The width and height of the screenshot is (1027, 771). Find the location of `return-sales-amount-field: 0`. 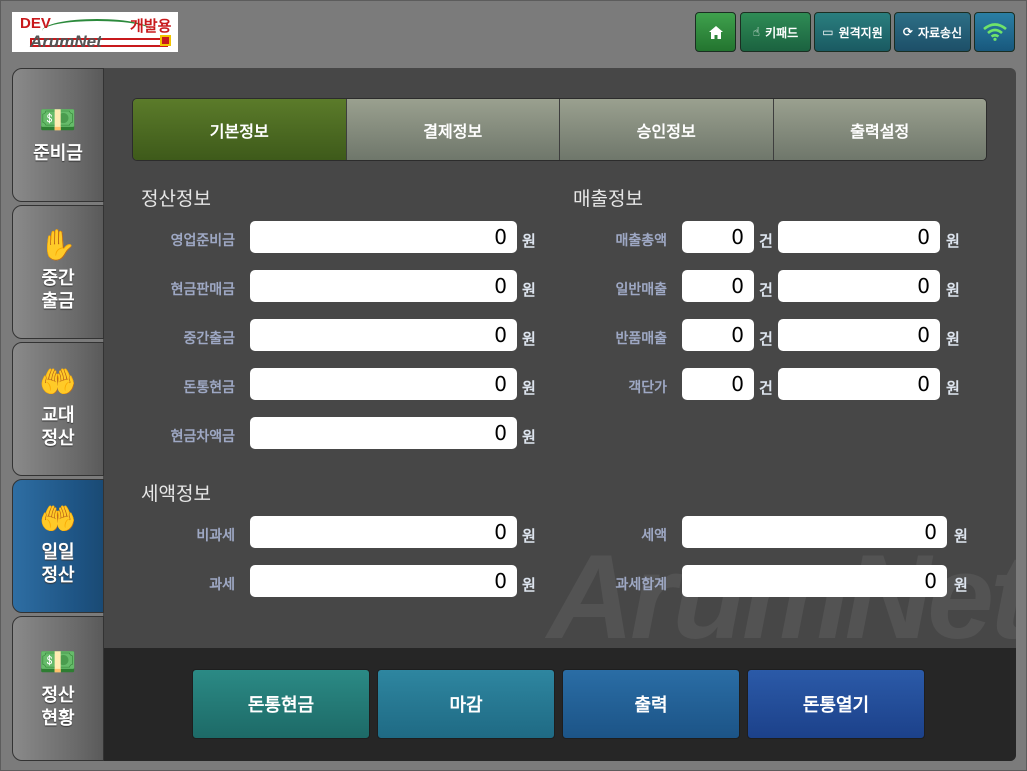

return-sales-amount-field: 0 is located at coordinates (859, 335).